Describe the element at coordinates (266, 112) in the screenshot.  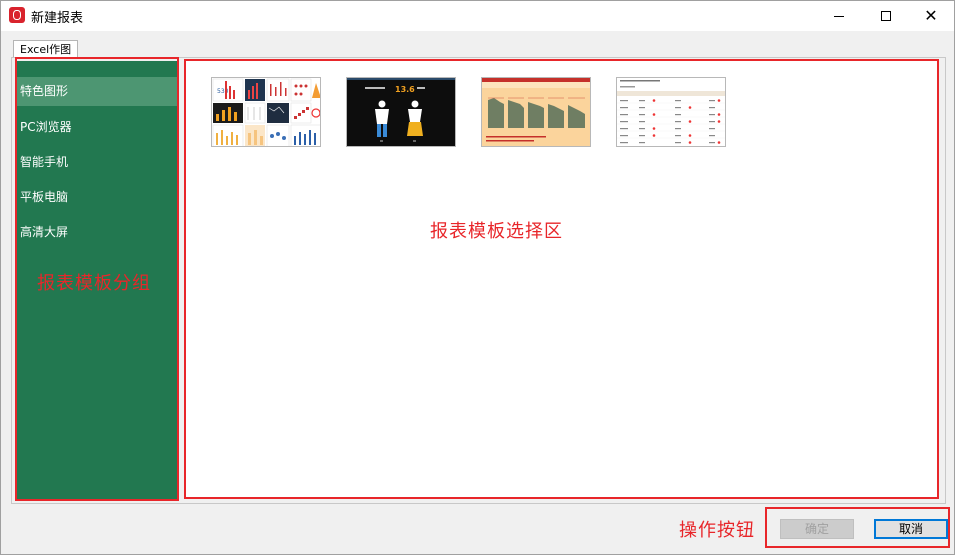
I see `template-thumb-dashboard: 530` at that location.